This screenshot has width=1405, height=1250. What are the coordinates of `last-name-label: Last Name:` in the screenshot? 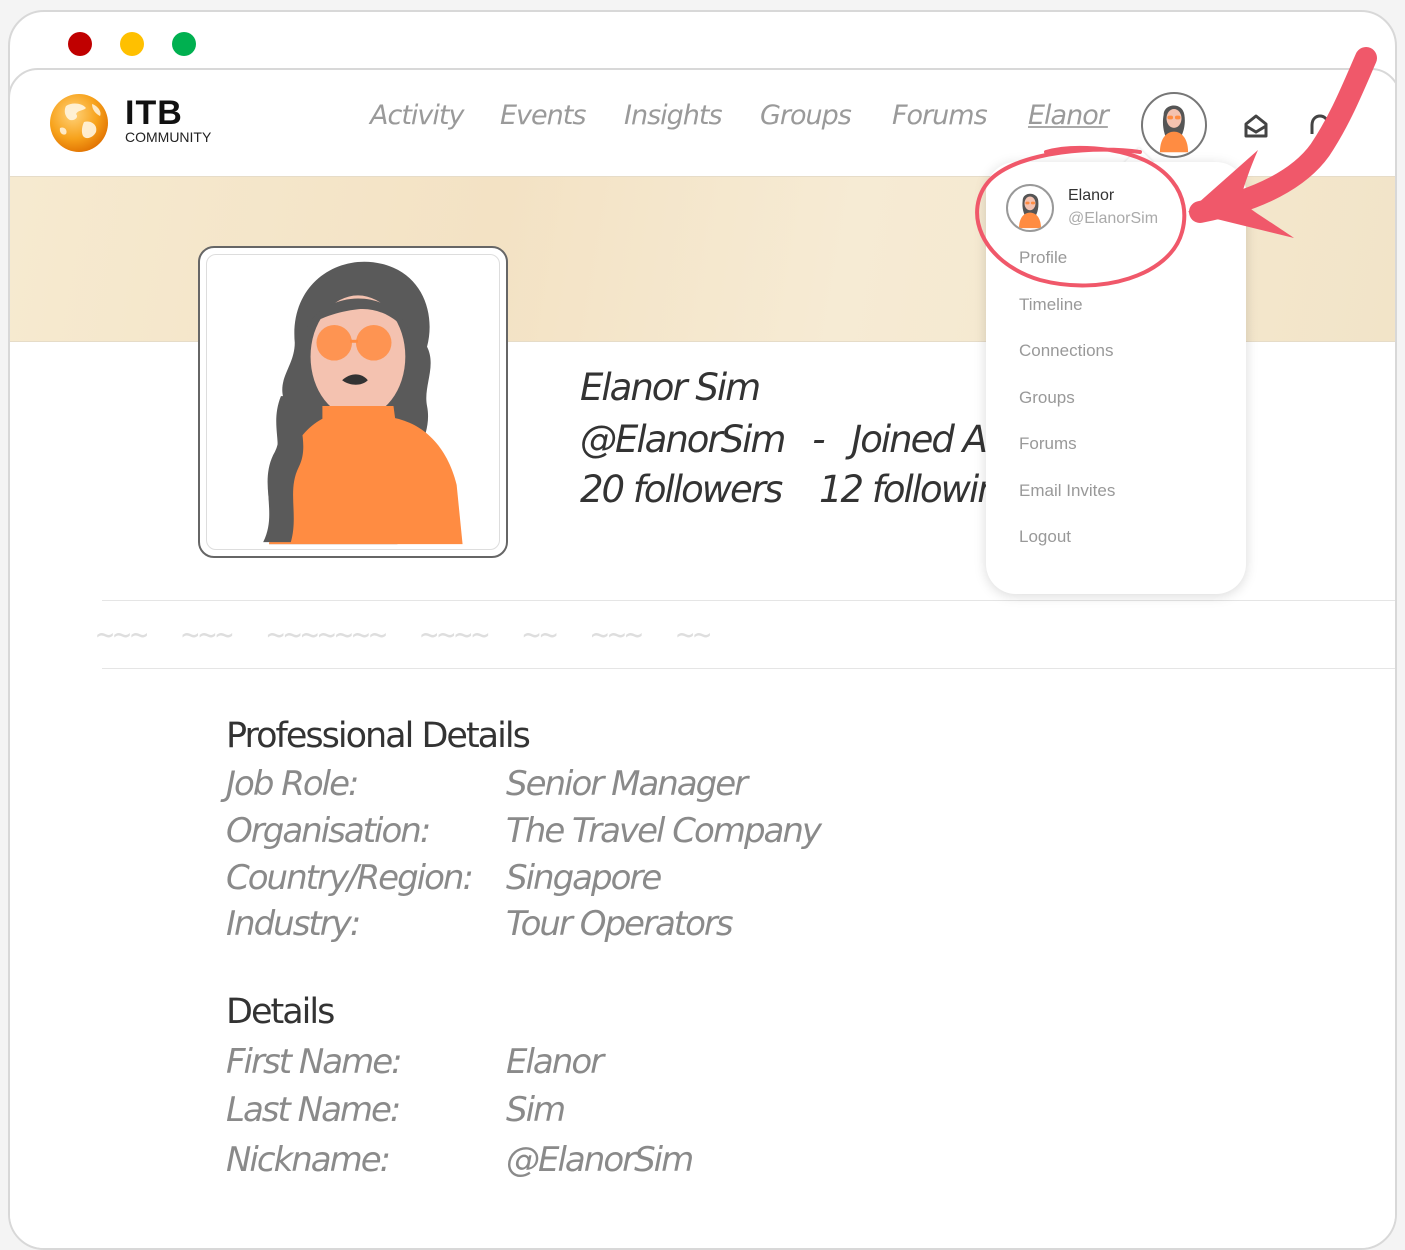 It's located at (313, 1110).